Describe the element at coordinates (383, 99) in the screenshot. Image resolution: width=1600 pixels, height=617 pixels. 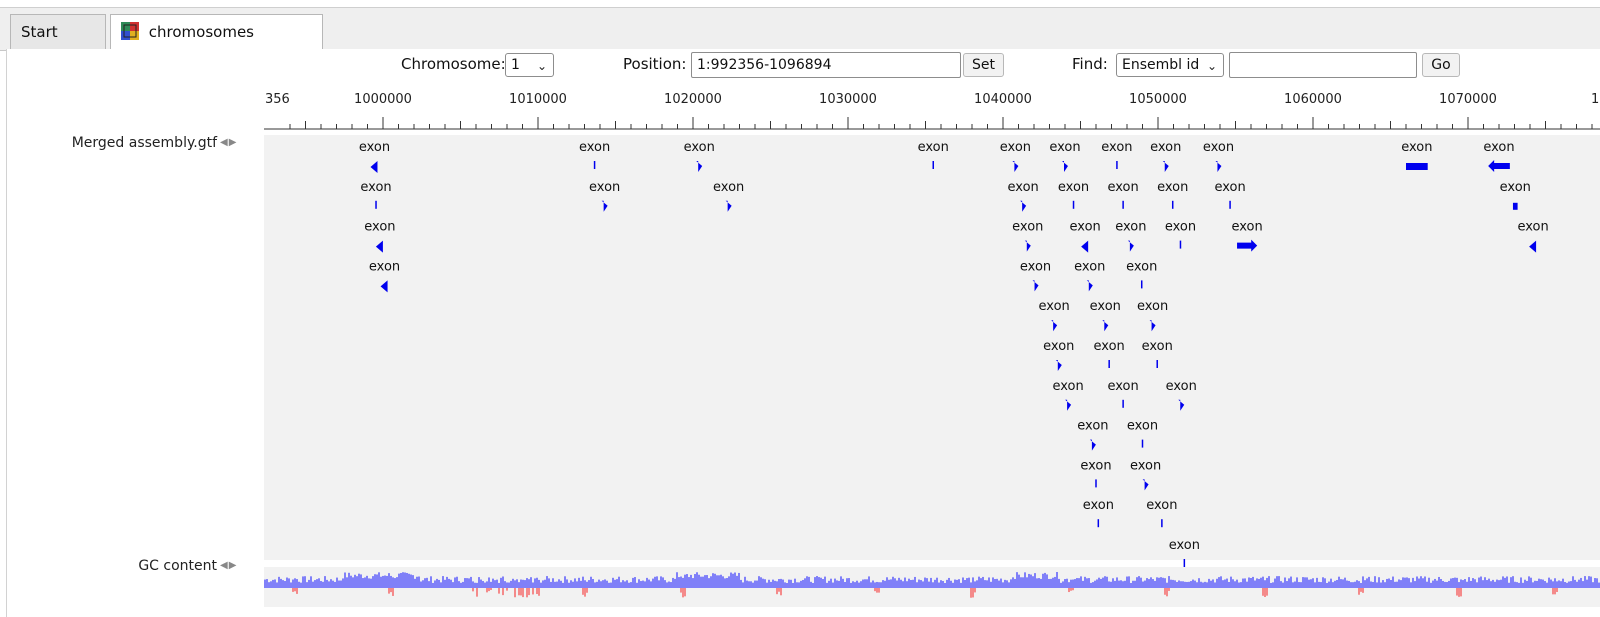
I see `ruler-tick-label: 1000000` at that location.